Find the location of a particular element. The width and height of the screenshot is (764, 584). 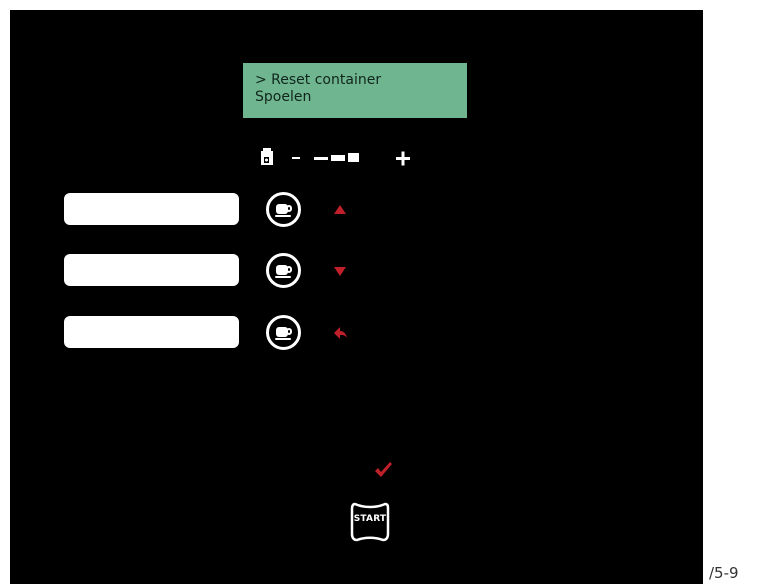

start-button: START is located at coordinates (370, 522).